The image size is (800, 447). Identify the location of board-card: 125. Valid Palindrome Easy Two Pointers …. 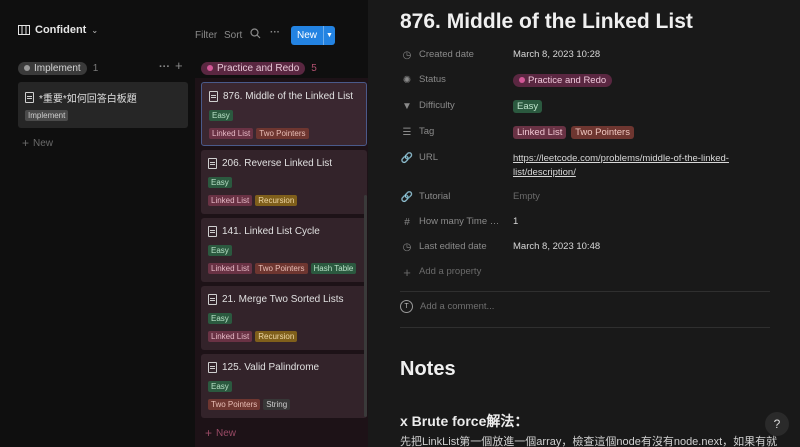
(284, 386).